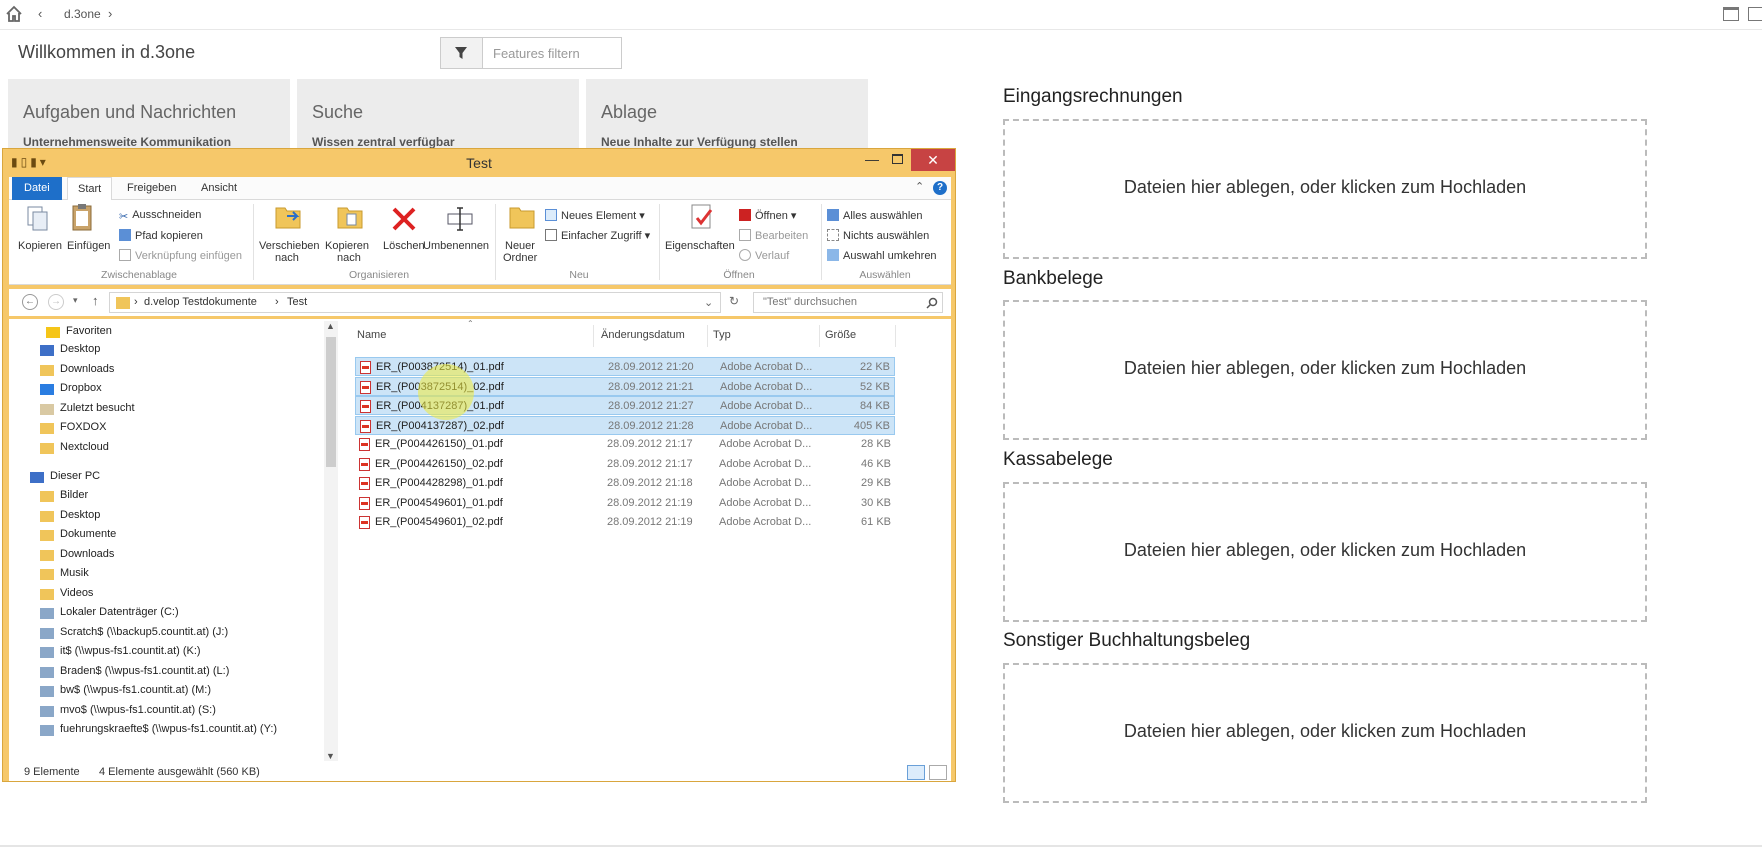 Image resolution: width=1762 pixels, height=847 pixels. What do you see at coordinates (88, 534) in the screenshot?
I see `tree-item-pc-2: Dokumente` at bounding box center [88, 534].